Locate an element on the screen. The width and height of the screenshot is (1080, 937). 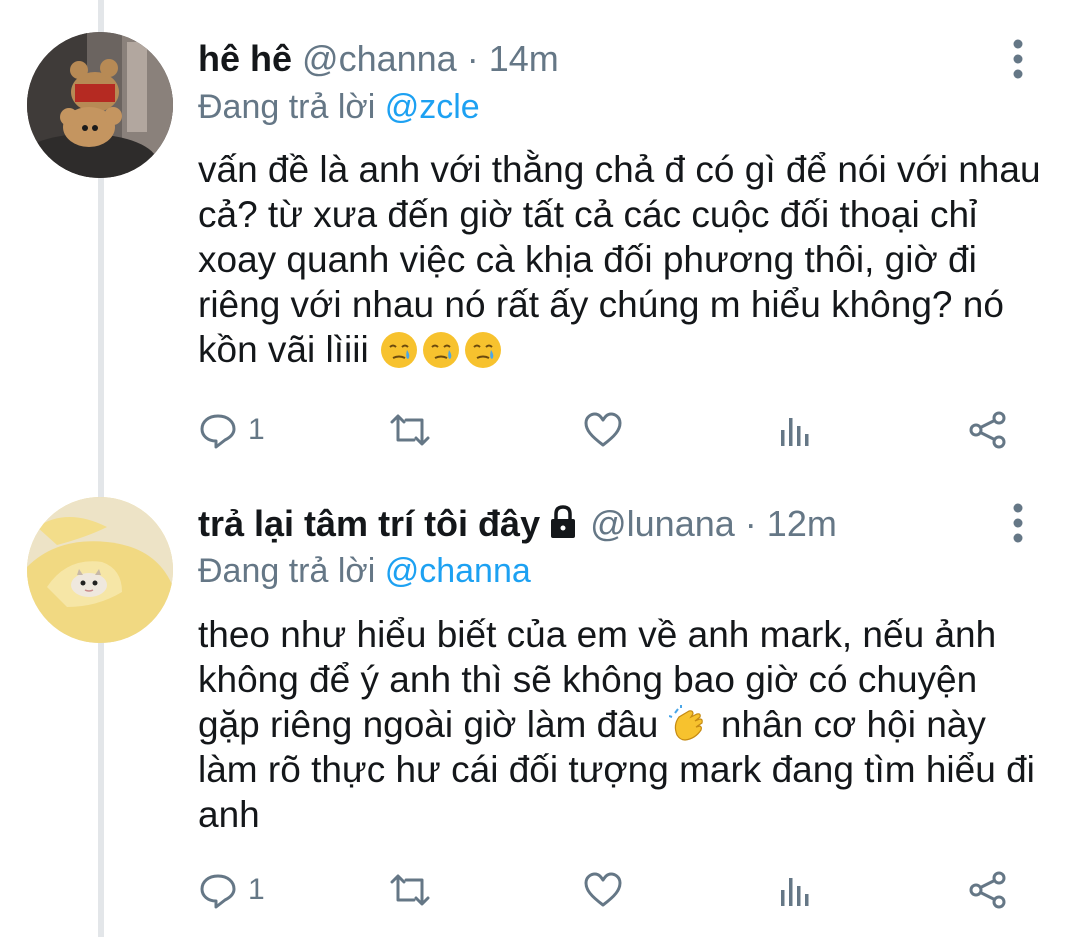
user-handle: @lunana is located at coordinates (662, 523).